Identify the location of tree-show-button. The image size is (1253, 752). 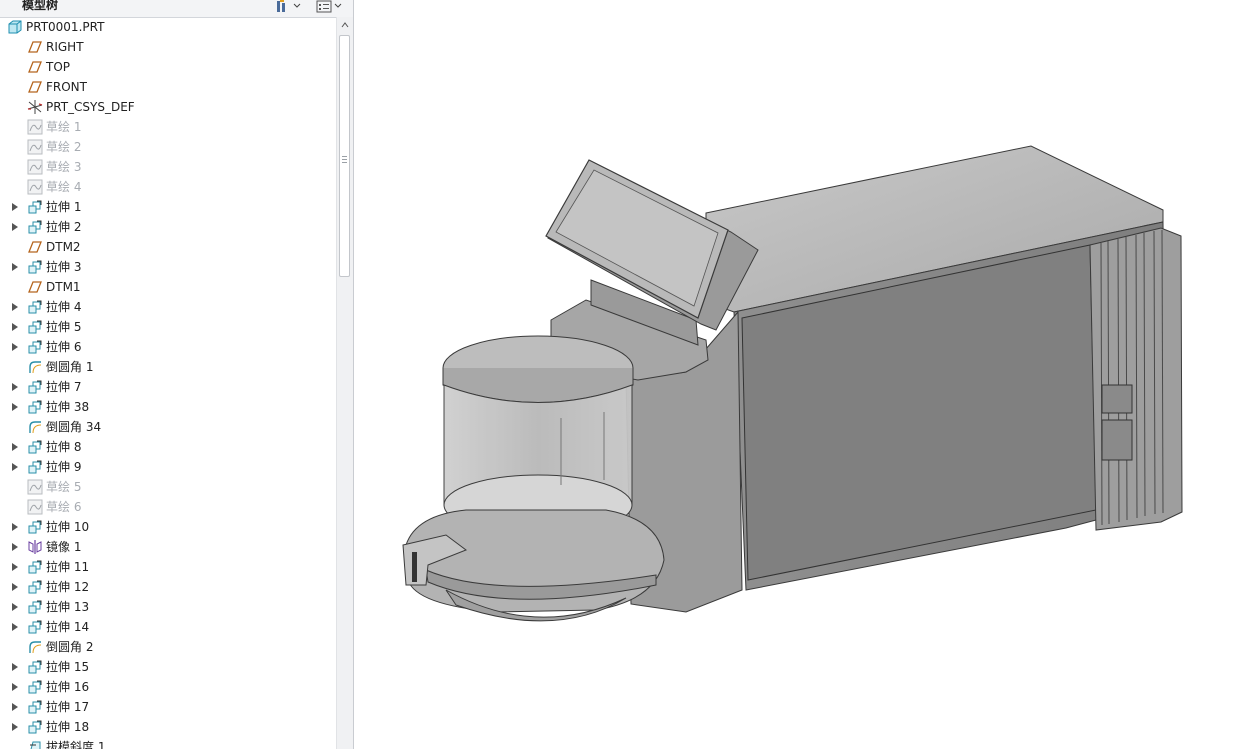
(329, 7).